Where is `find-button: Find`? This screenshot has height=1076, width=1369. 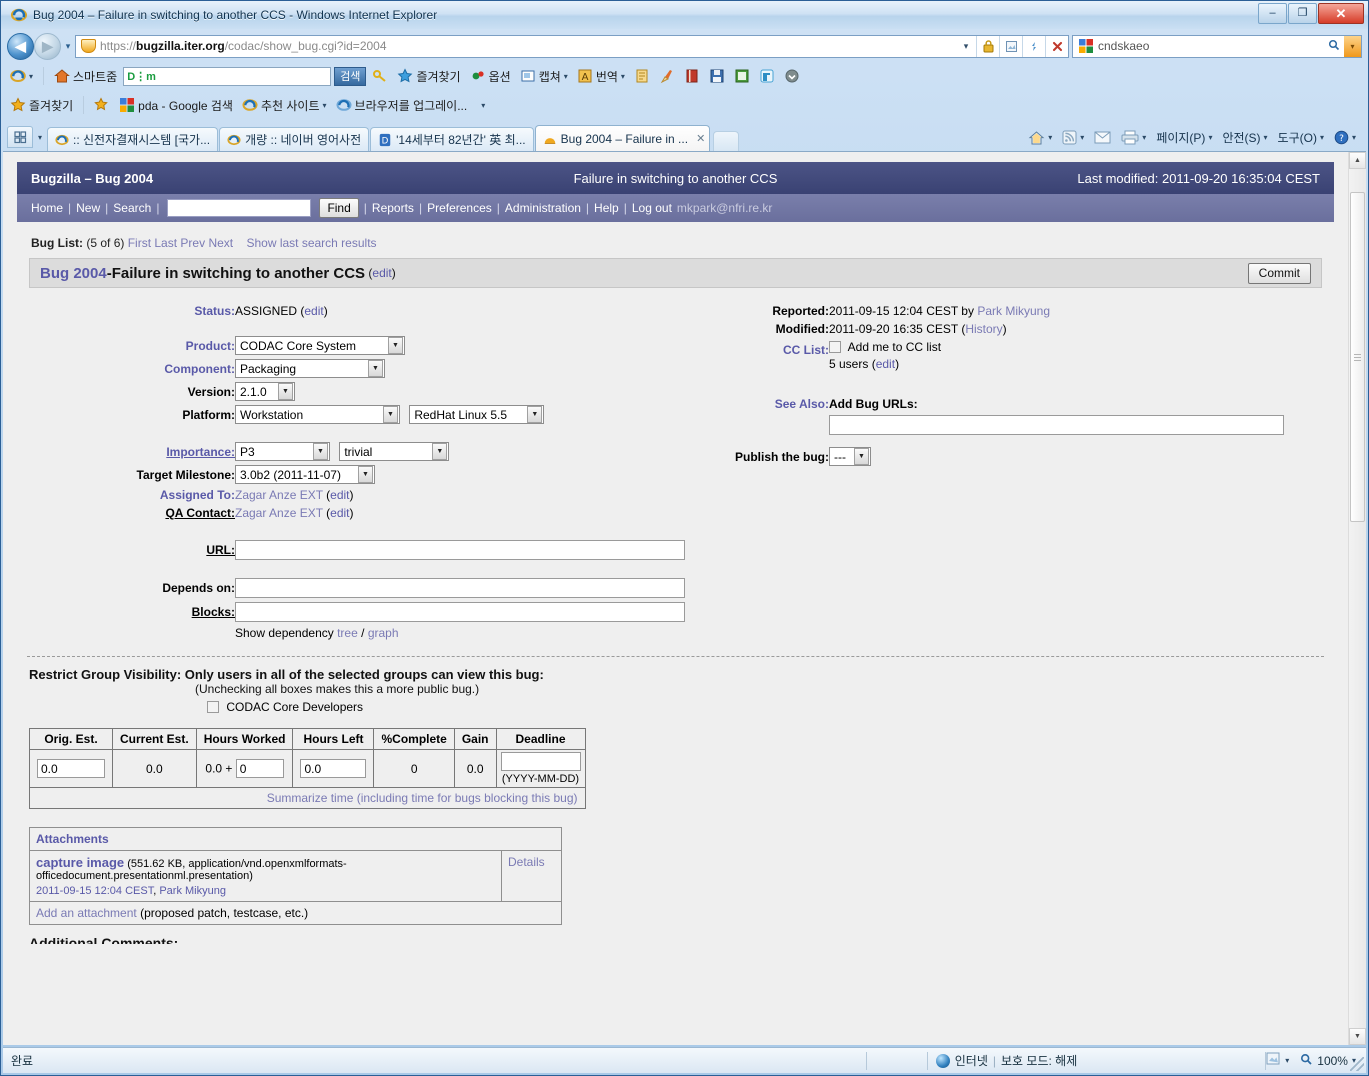
find-button: Find is located at coordinates (339, 208).